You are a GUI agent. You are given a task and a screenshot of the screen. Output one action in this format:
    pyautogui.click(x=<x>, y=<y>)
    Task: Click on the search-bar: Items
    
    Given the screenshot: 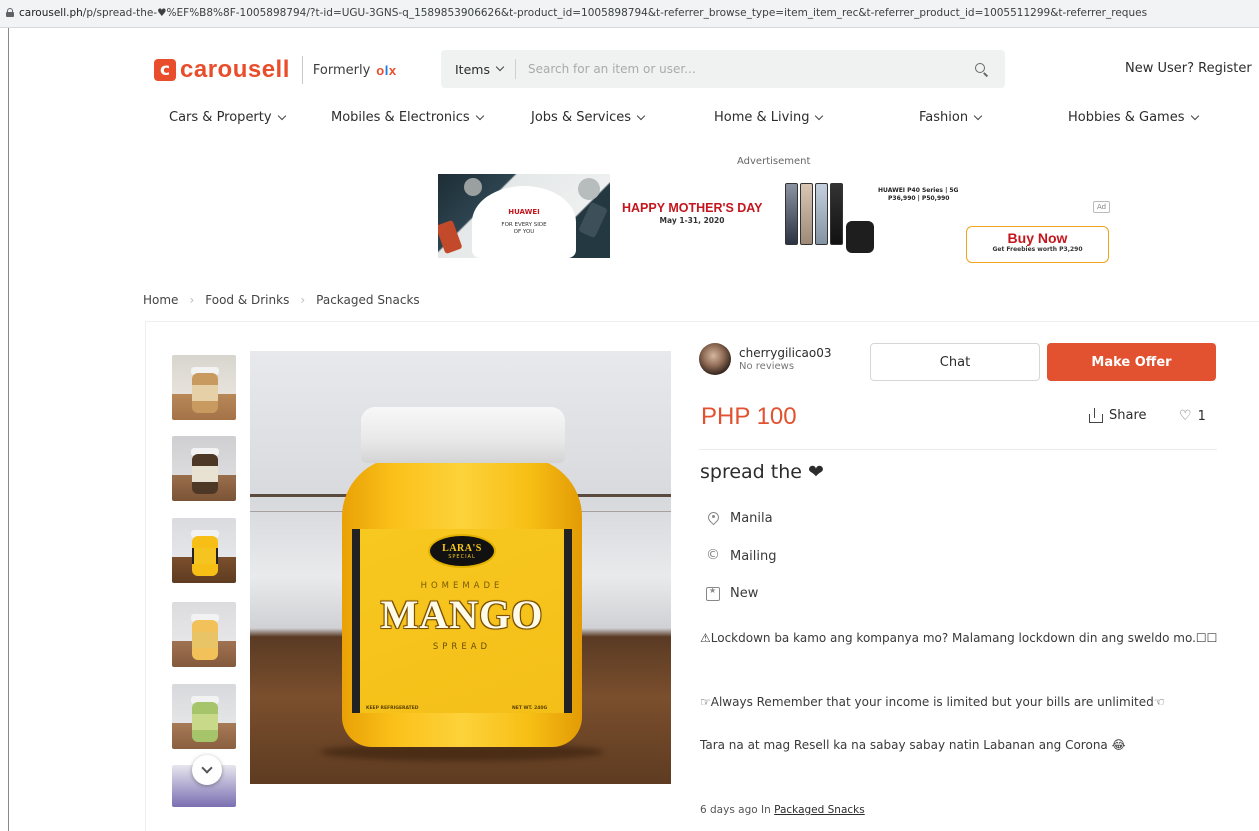 What is the action you would take?
    pyautogui.click(x=723, y=69)
    